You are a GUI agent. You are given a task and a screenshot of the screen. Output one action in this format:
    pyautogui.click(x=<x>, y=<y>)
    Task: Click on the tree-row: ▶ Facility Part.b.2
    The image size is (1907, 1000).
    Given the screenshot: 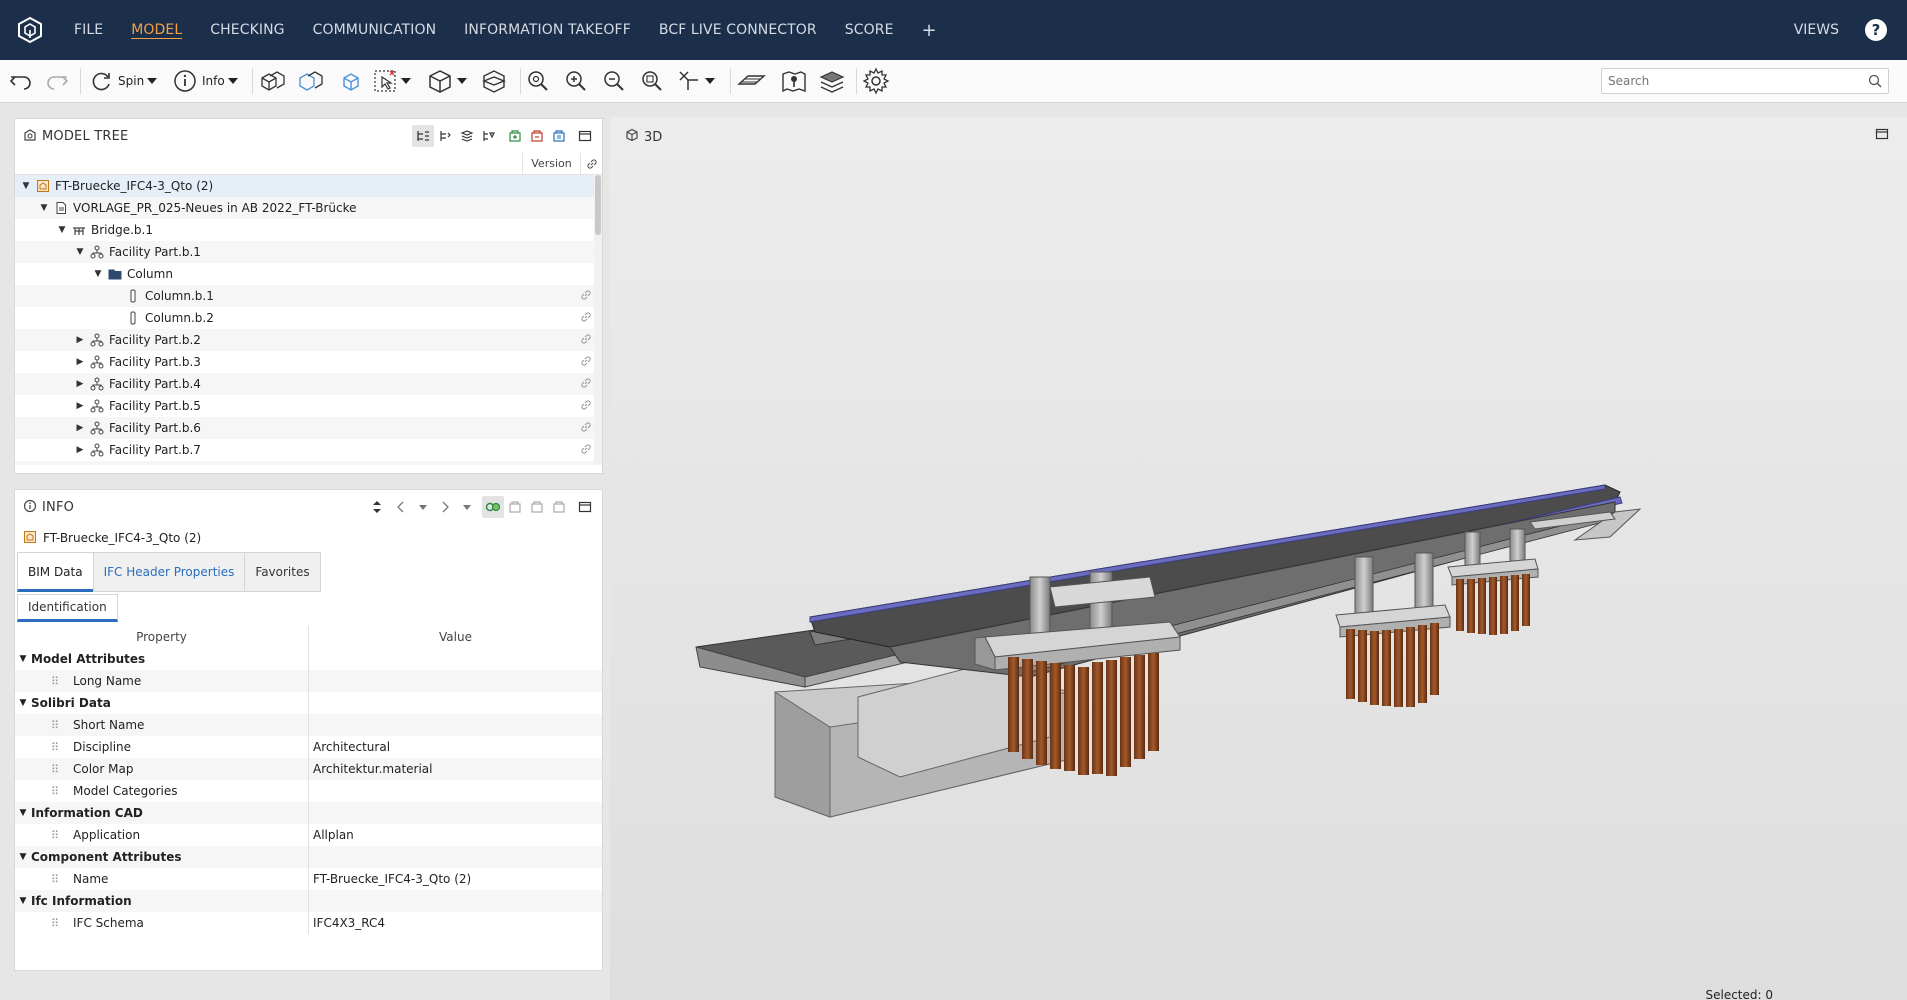 What is the action you would take?
    pyautogui.click(x=308, y=340)
    